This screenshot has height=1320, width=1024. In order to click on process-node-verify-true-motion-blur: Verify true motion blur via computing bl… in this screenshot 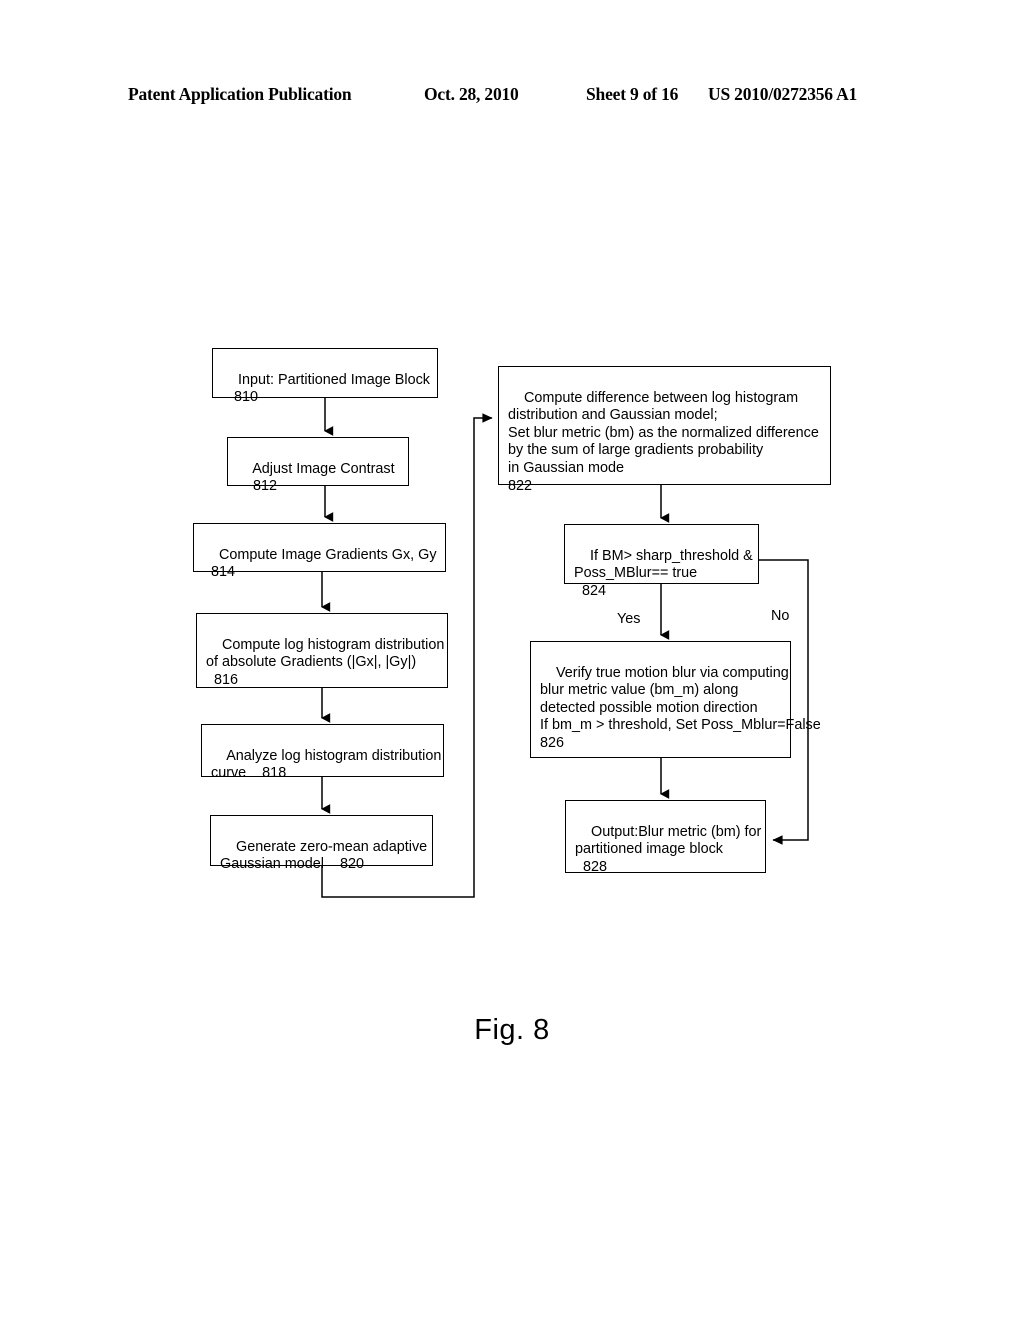, I will do `click(675, 699)`.